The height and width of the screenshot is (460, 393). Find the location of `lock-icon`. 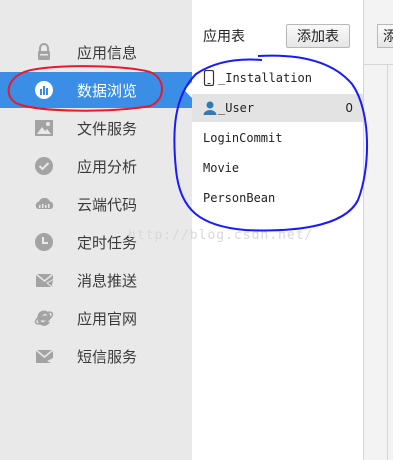

lock-icon is located at coordinates (44, 52).